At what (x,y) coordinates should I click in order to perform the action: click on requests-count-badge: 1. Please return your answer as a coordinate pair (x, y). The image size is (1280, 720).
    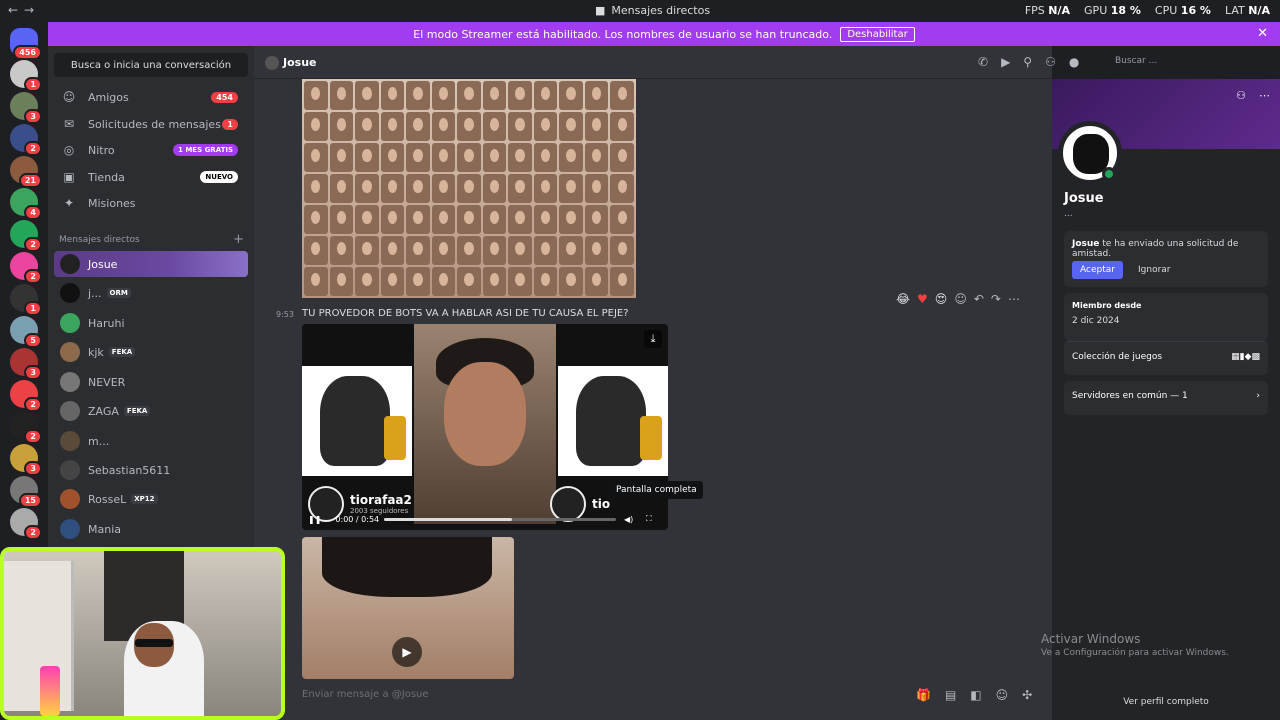
    Looking at the image, I should click on (230, 124).